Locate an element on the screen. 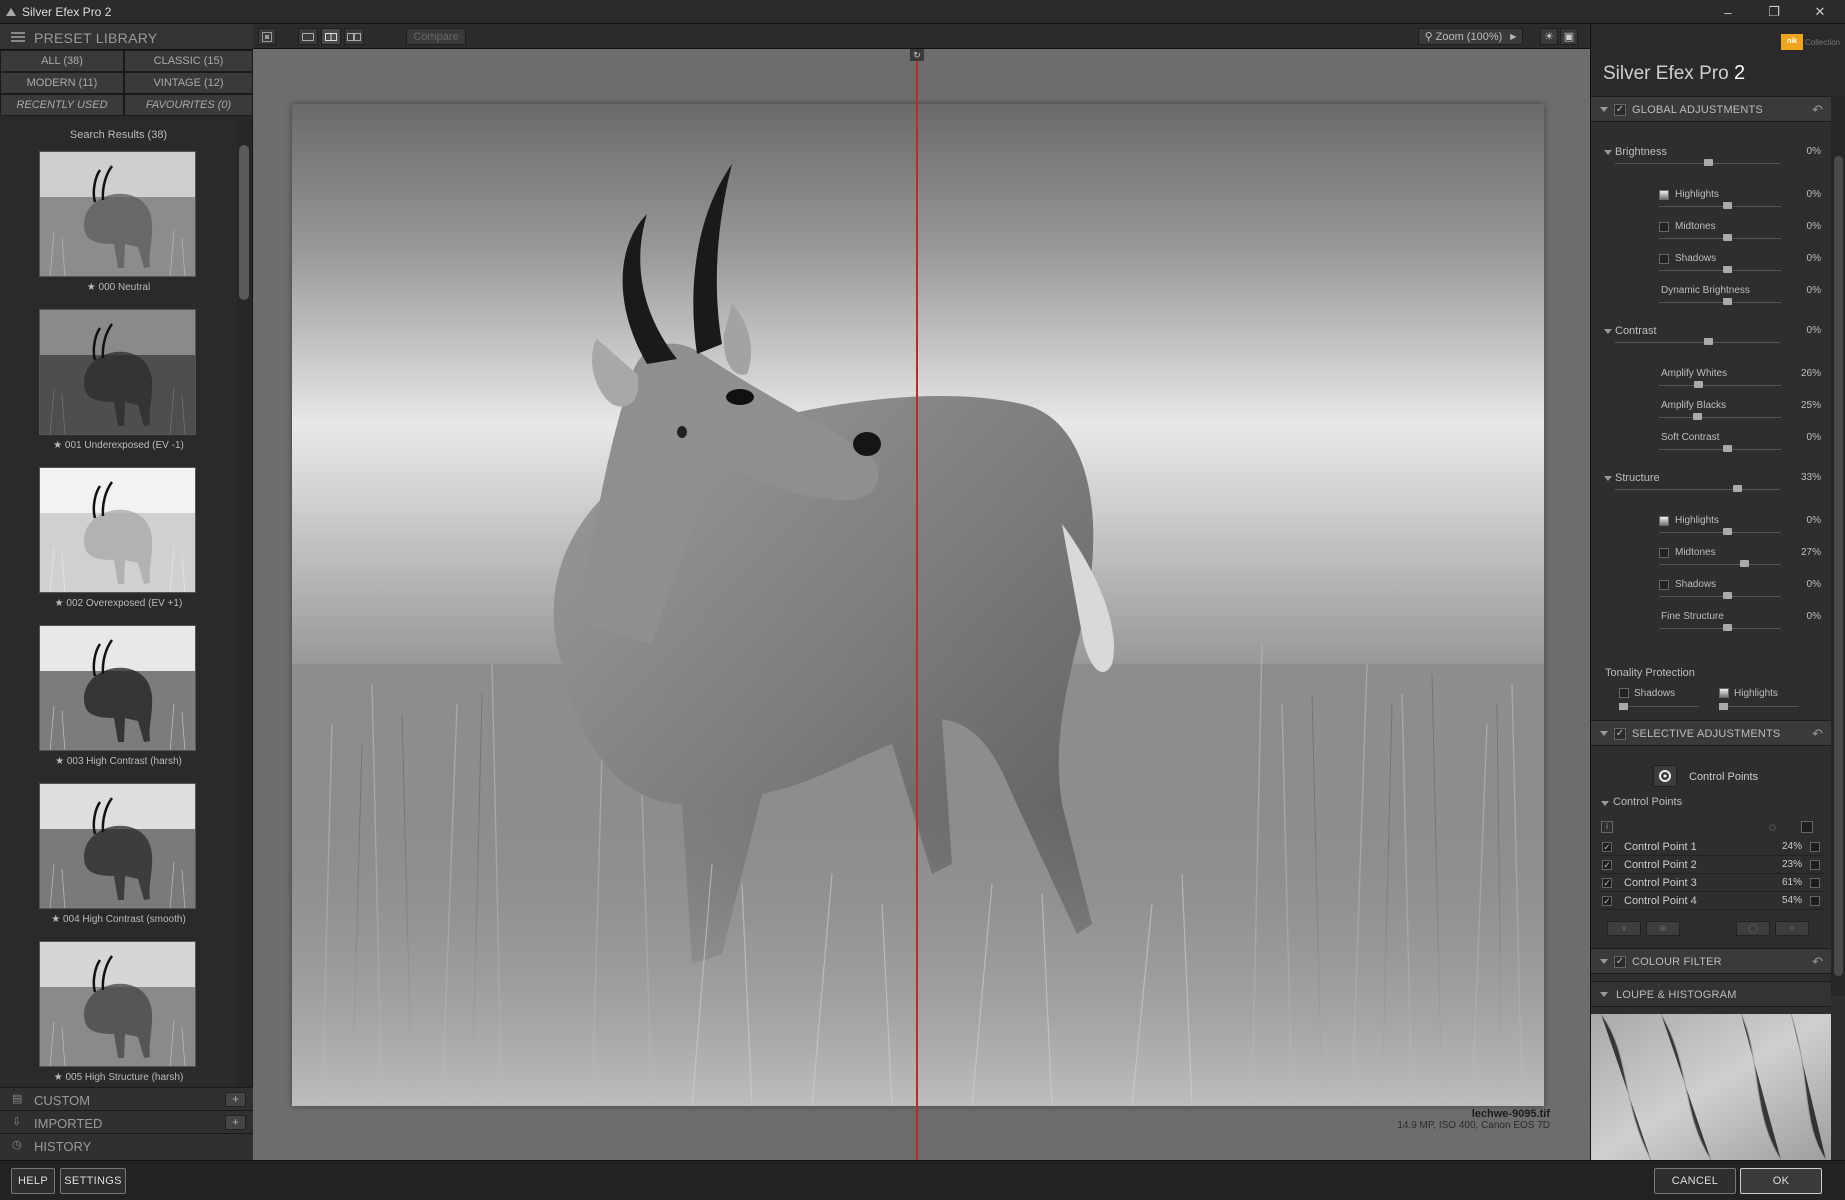  ok-button: OK is located at coordinates (1781, 1181).